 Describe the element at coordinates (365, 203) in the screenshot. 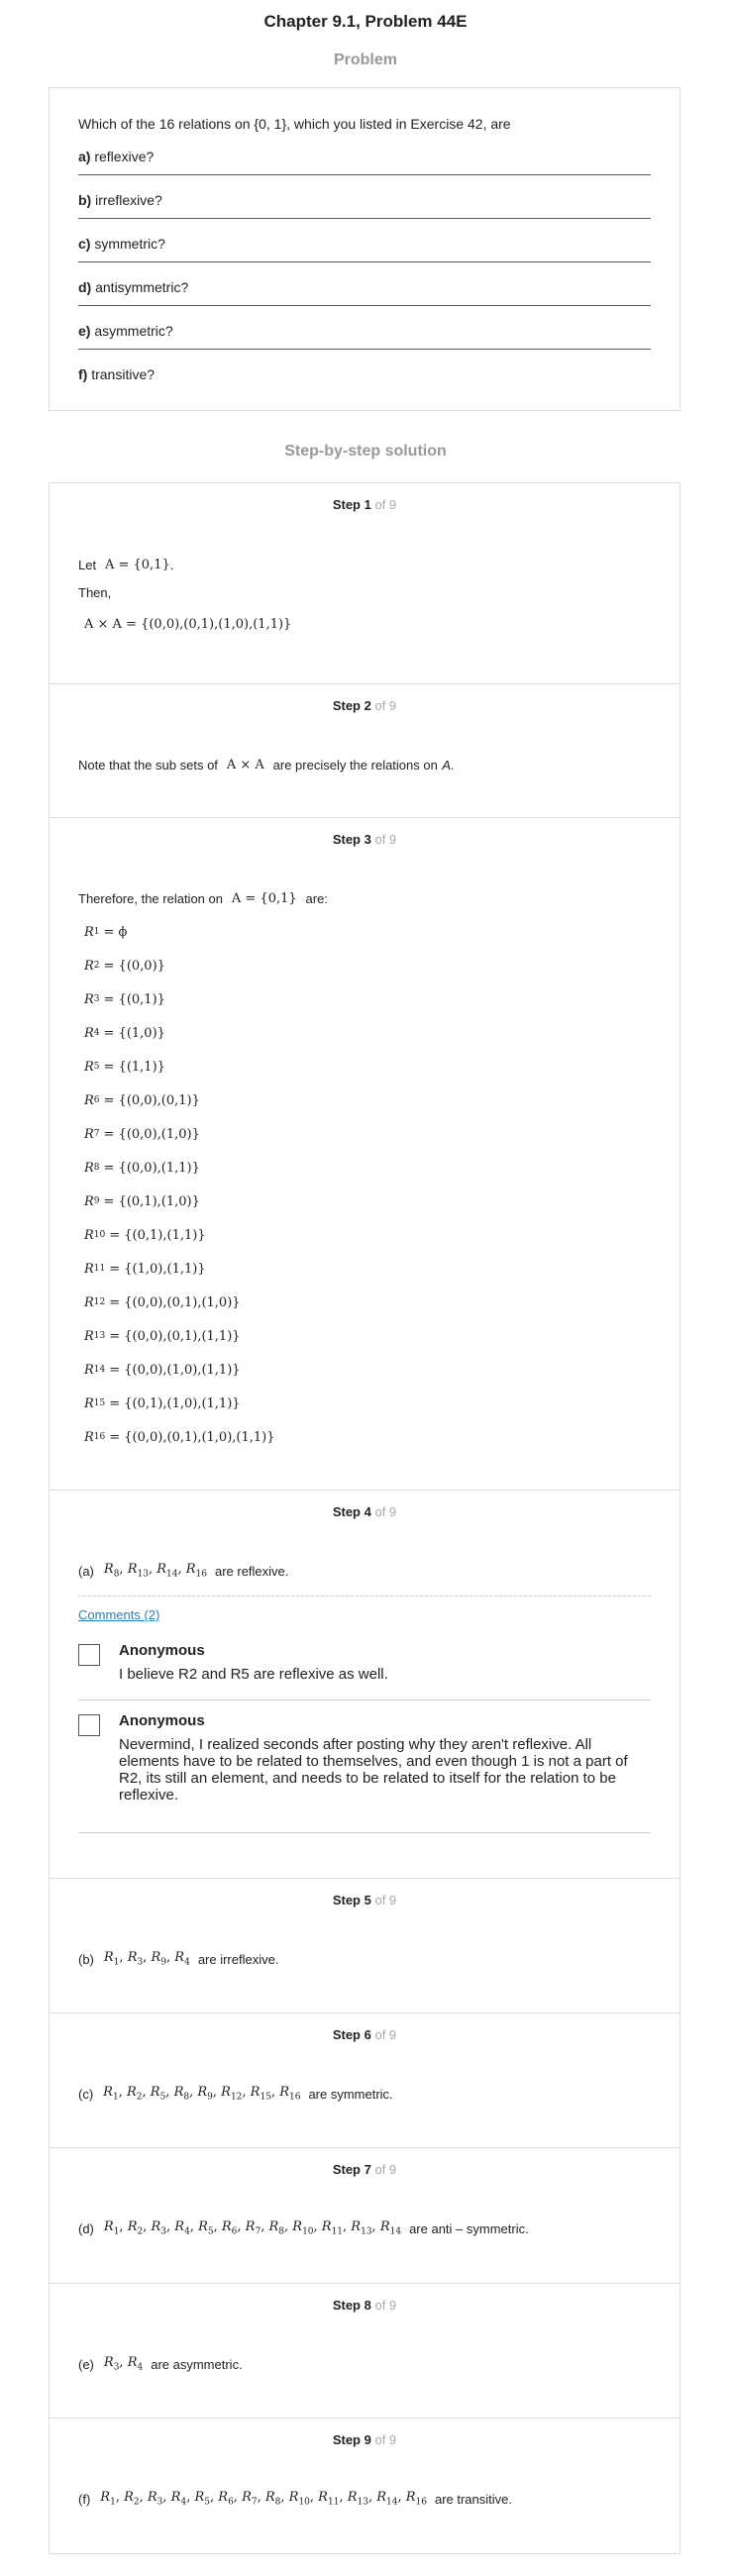

I see `problem-part: b) irreflexive?` at that location.